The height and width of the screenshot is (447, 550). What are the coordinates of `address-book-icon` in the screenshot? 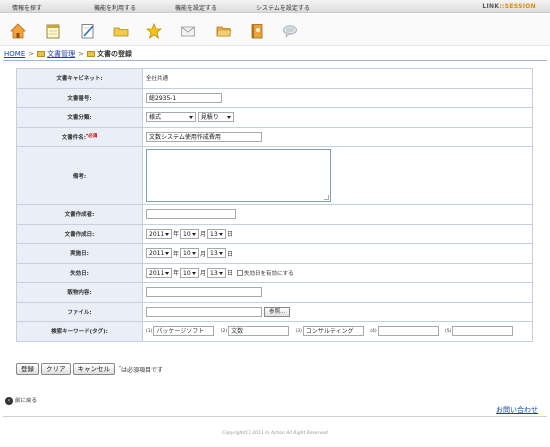 It's located at (257, 31).